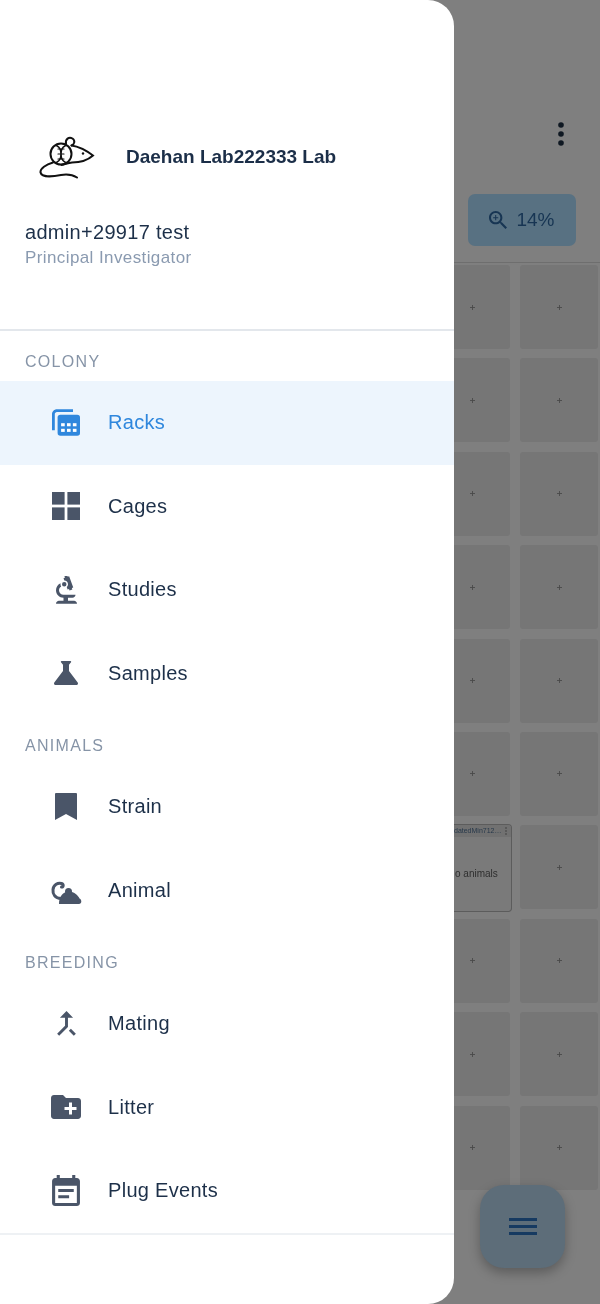 The height and width of the screenshot is (1304, 600). What do you see at coordinates (66, 1191) in the screenshot?
I see `calendar-icon` at bounding box center [66, 1191].